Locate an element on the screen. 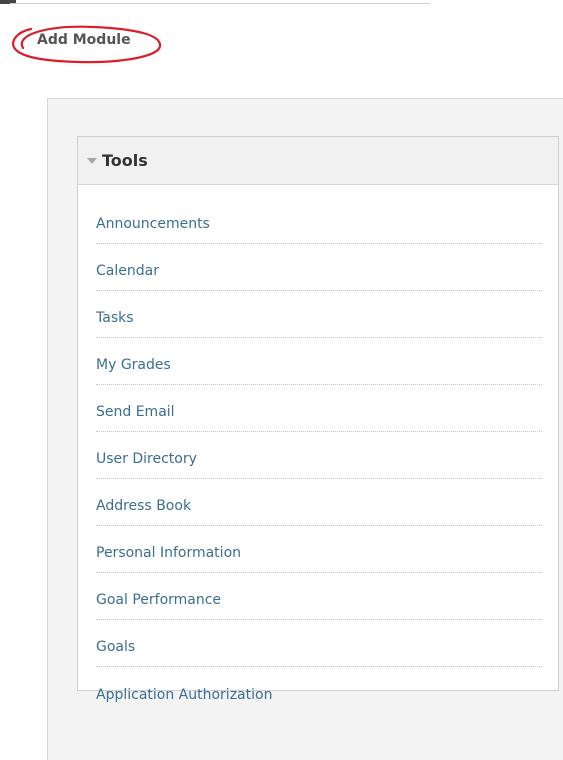 This screenshot has width=563, height=760. tools-module-header: Tools is located at coordinates (318, 161).